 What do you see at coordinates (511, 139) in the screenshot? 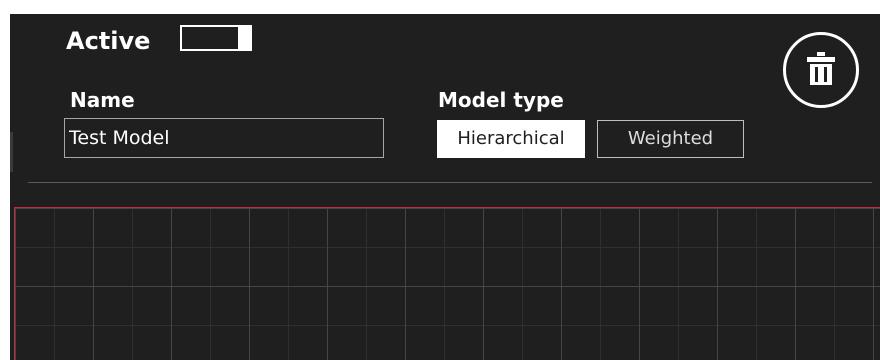
I see `model-type-hierarchical-button: Hierarchical` at bounding box center [511, 139].